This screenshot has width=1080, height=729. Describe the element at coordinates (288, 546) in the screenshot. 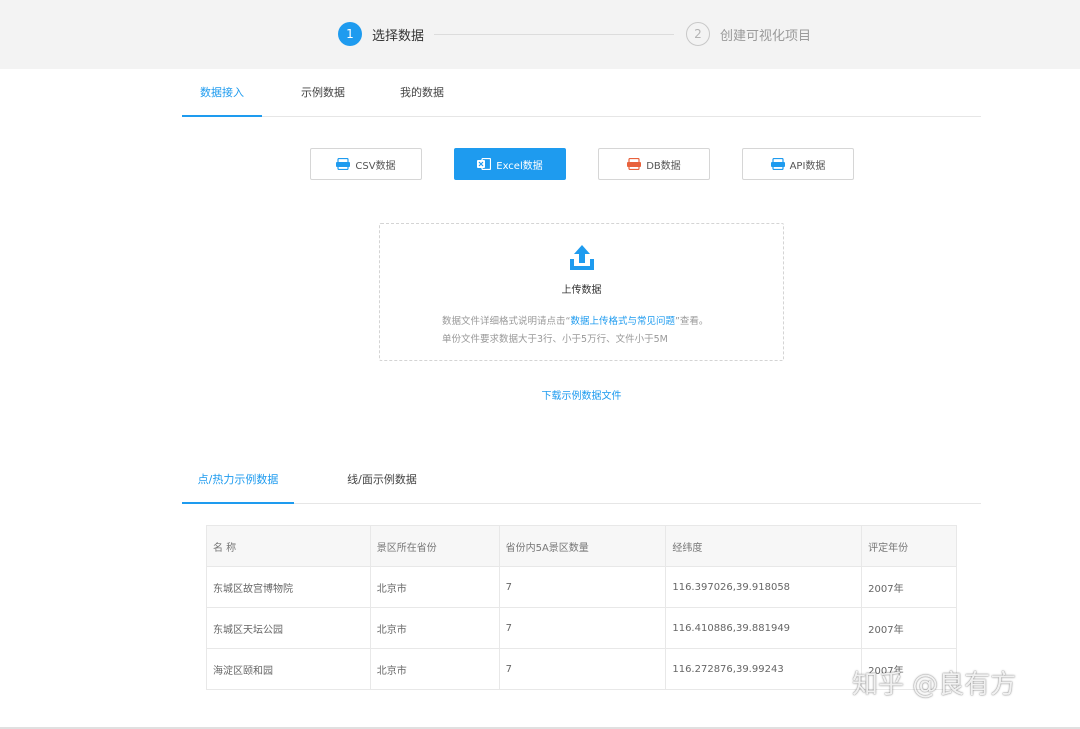

I see `column-header: 名 称` at that location.